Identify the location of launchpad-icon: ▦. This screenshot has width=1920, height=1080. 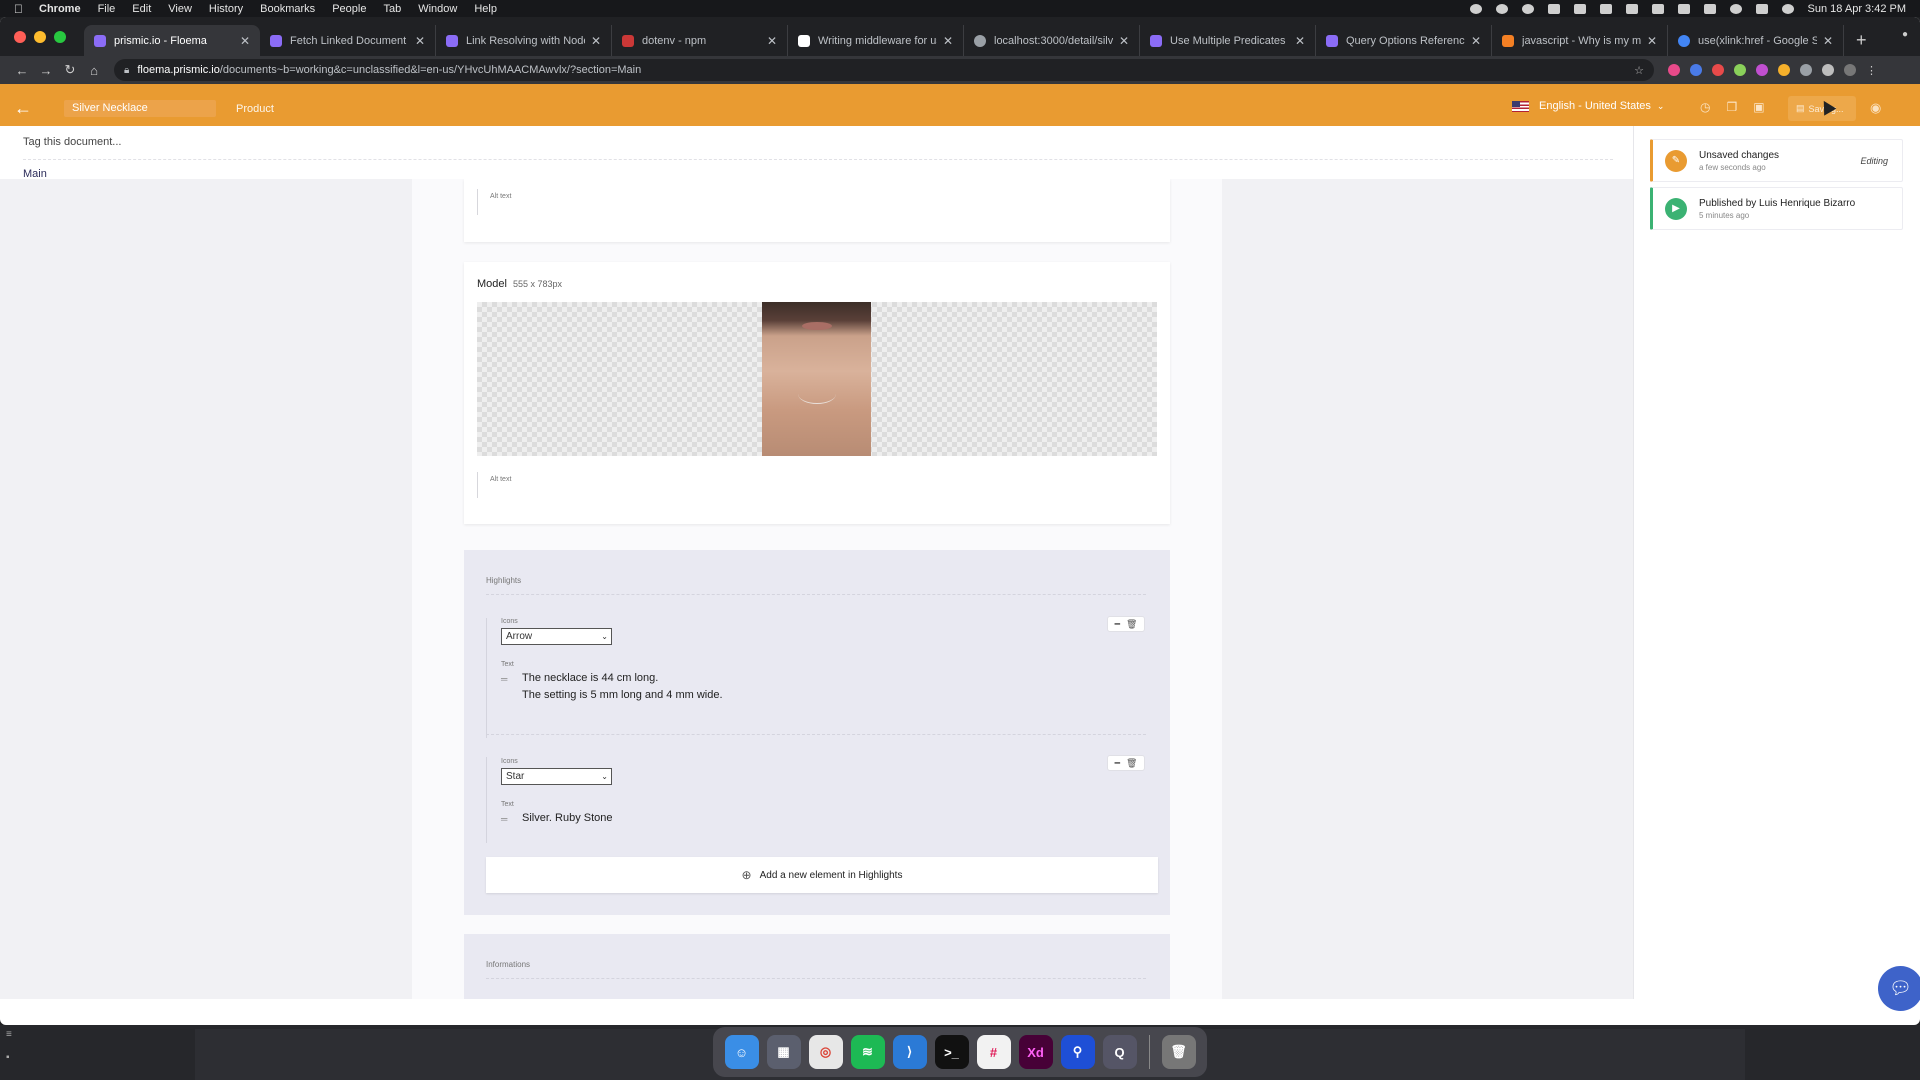
(783, 1052).